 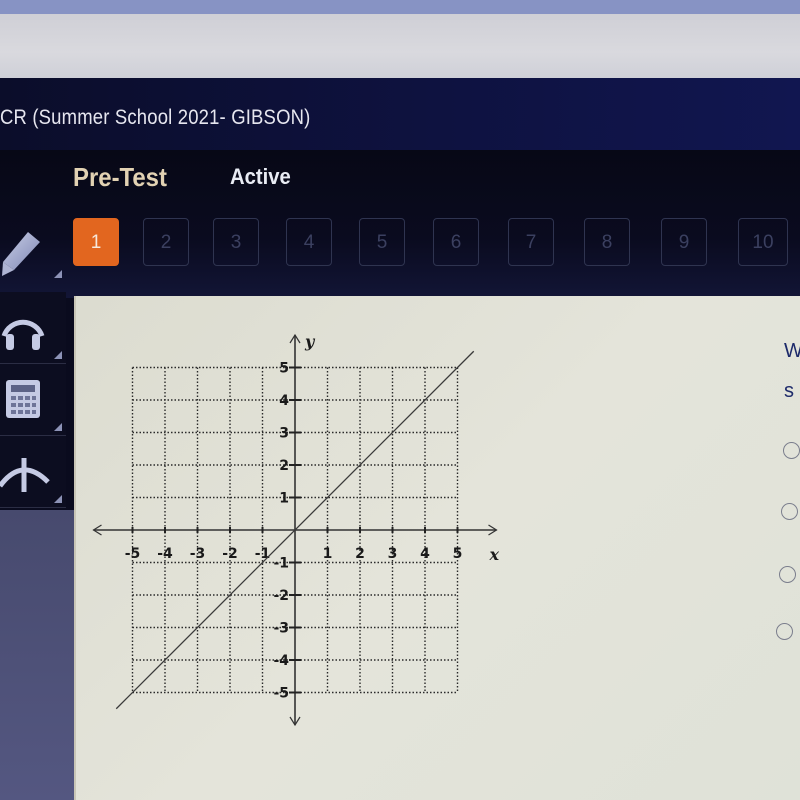 I want to click on y-tick-label: 5, so click(x=284, y=369).